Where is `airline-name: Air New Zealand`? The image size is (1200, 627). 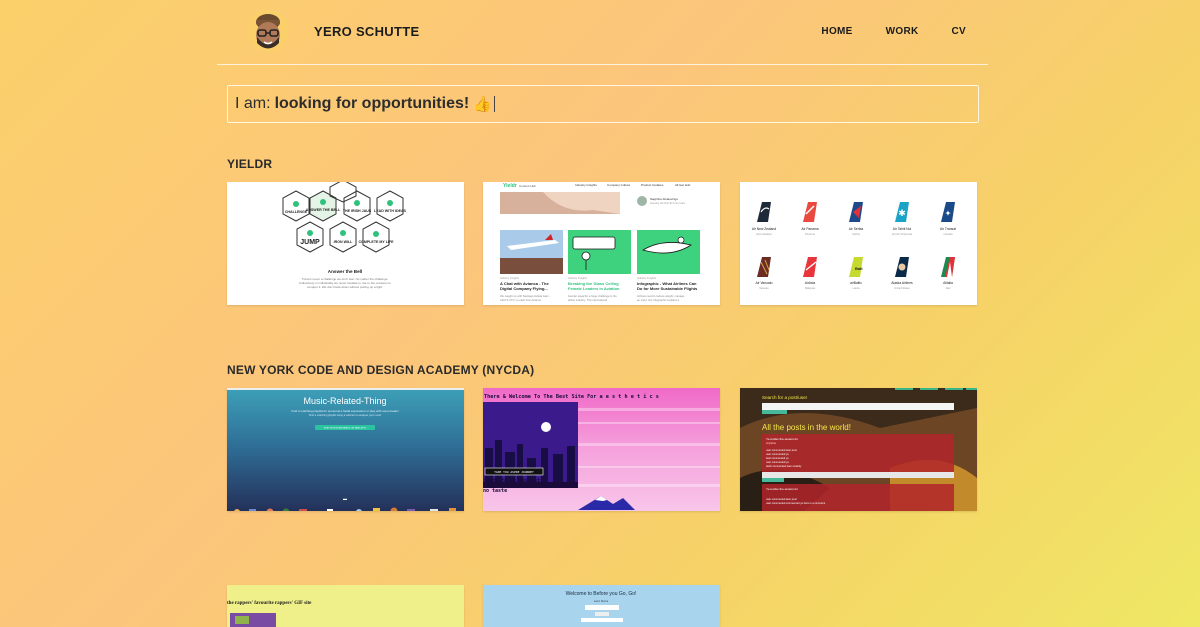
airline-name: Air New Zealand is located at coordinates (764, 229).